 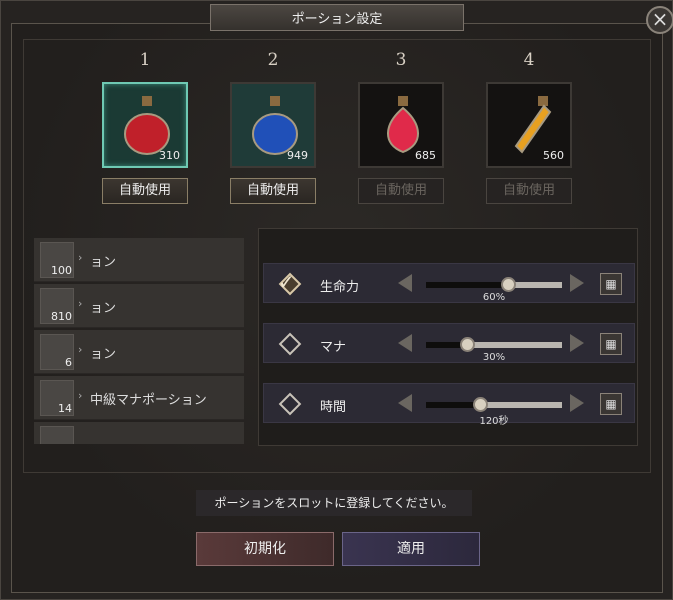 I want to click on list-item: 6 › ョン, so click(x=139, y=352).